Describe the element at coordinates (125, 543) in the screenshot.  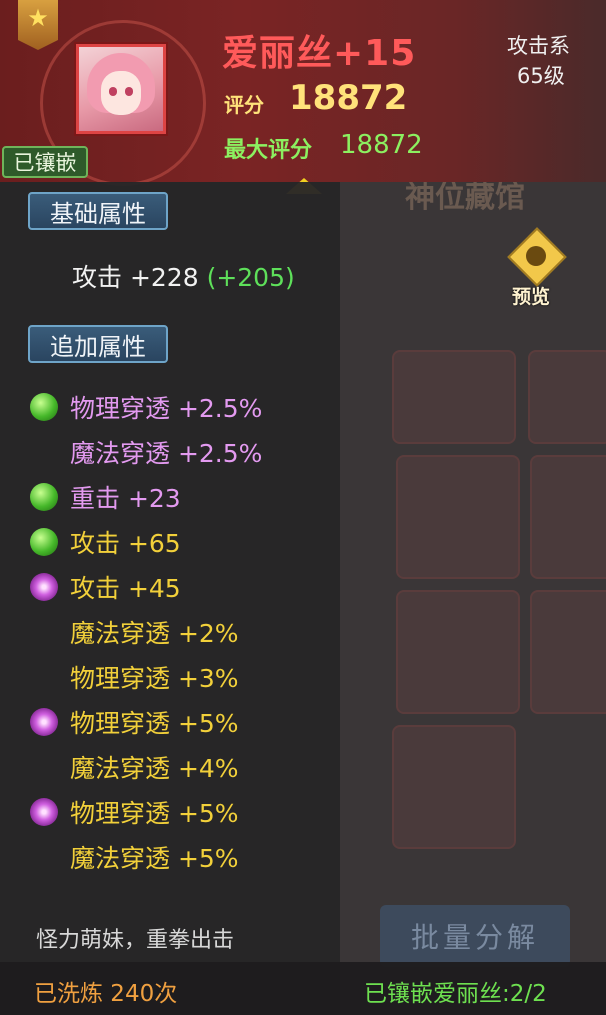
I see `attribute-text: 攻击 +65` at that location.